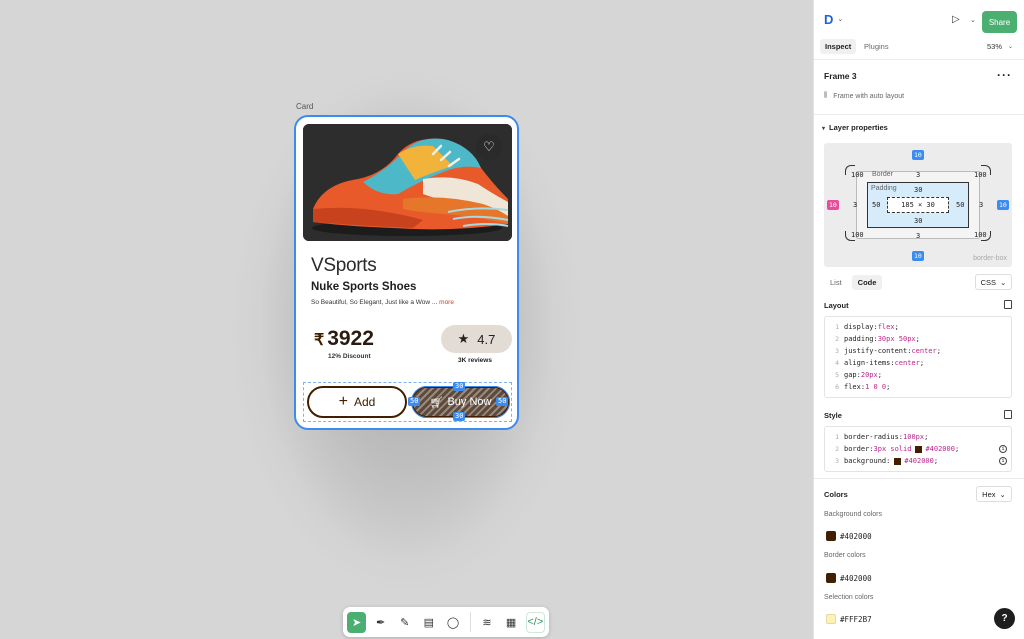 The height and width of the screenshot is (639, 1024). Describe the element at coordinates (836, 305) in the screenshot. I see `layout-title: Layout` at that location.